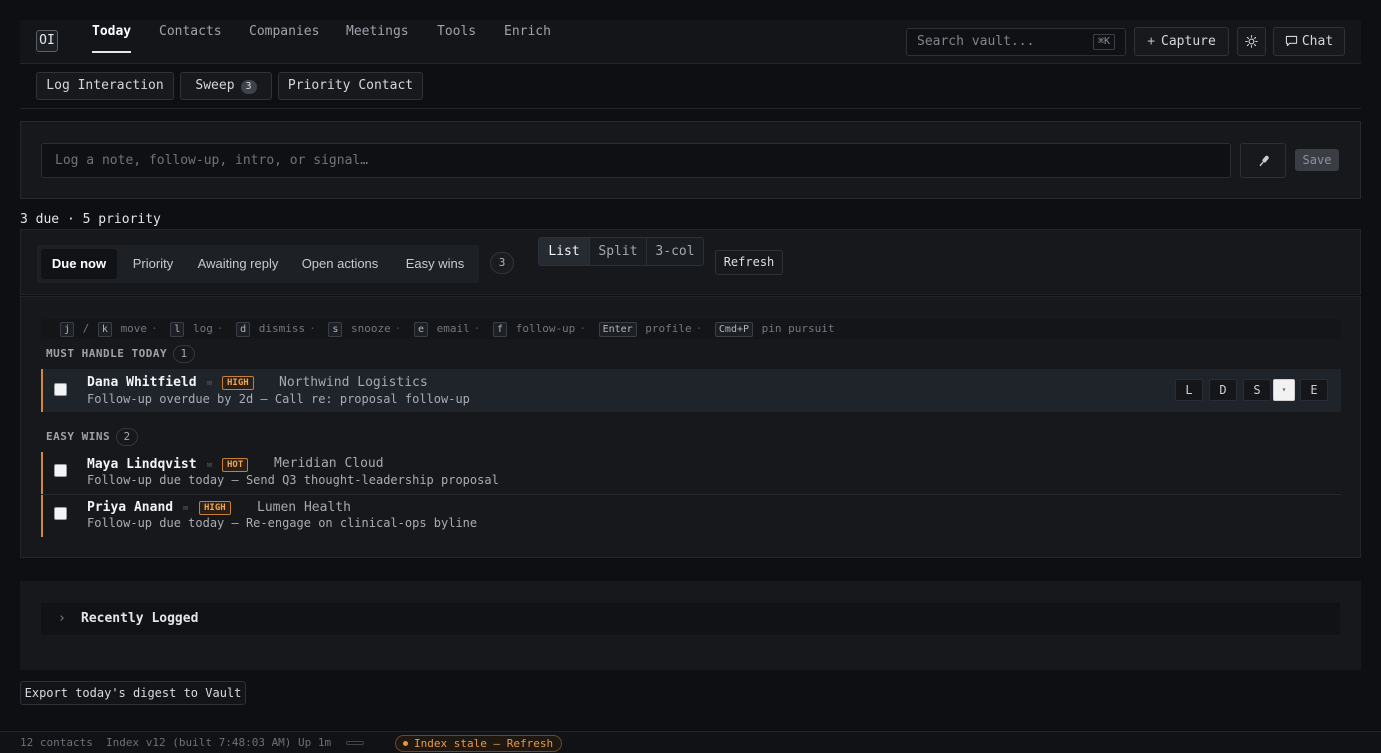 Image resolution: width=1381 pixels, height=753 pixels. I want to click on contact-name: Priya Anand, so click(130, 507).